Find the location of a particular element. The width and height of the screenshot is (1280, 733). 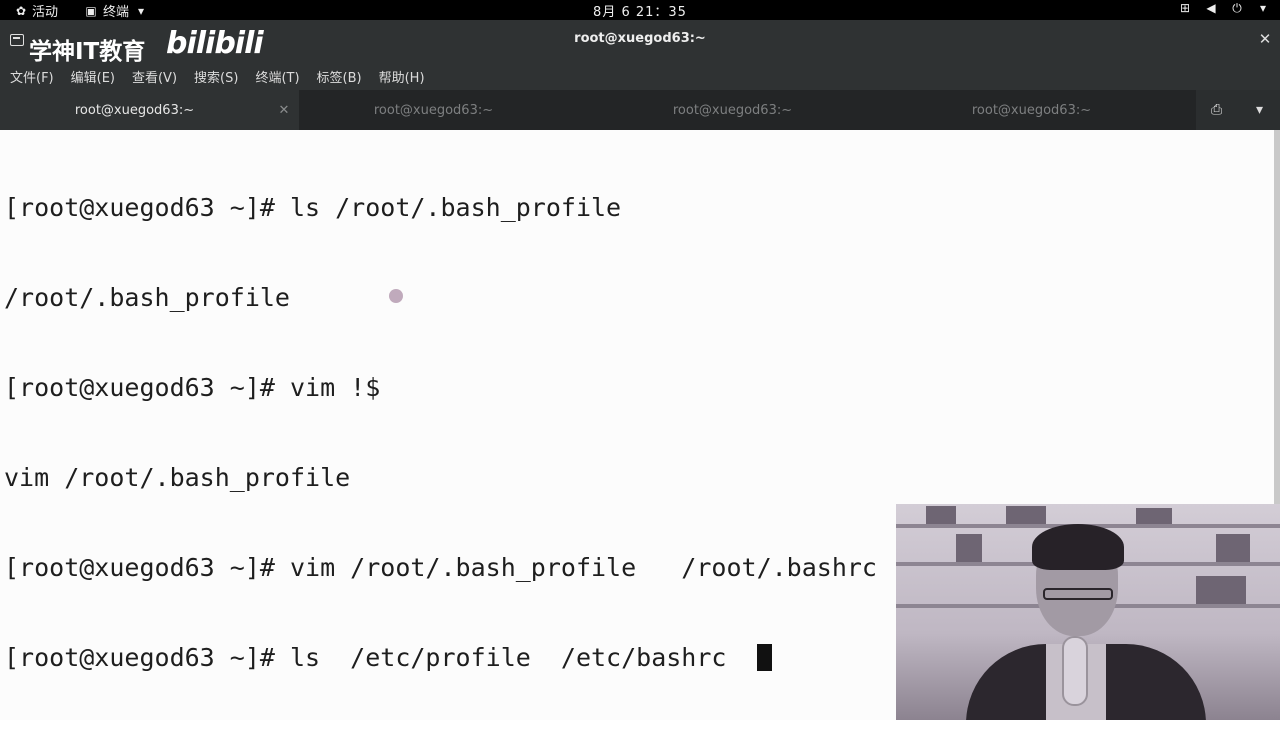

volume-icon: ◀ is located at coordinates (1211, 8).